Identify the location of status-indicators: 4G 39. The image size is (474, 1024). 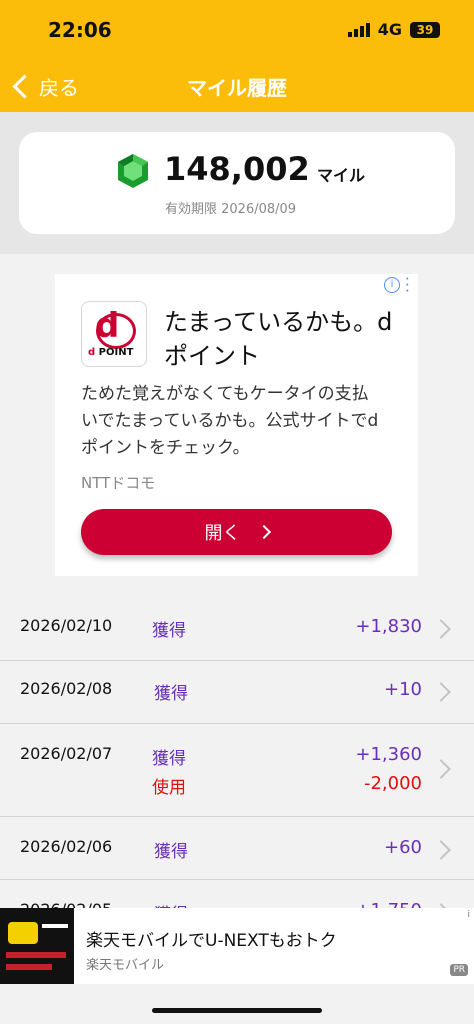
(393, 29).